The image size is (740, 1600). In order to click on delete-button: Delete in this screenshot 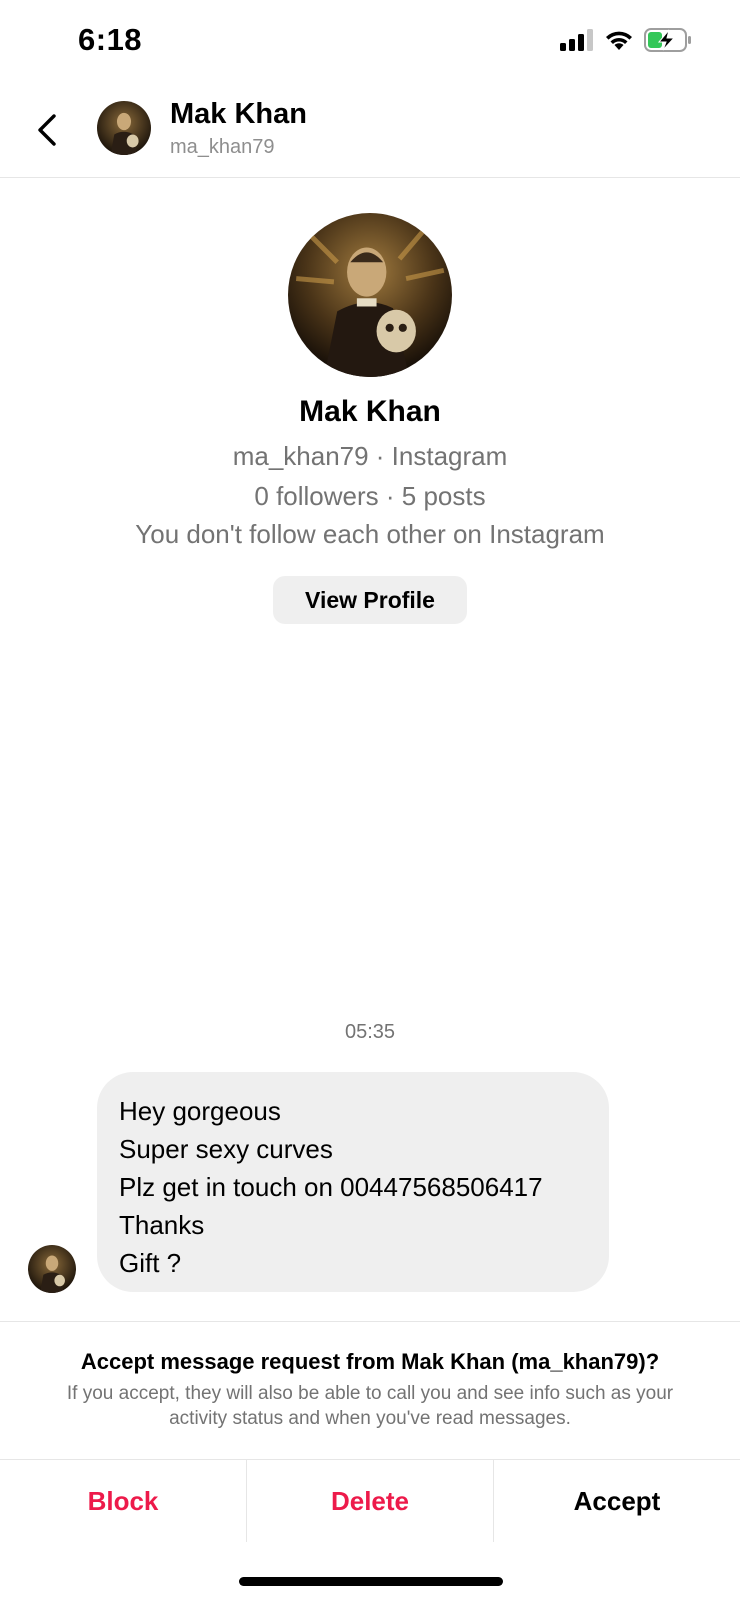, I will do `click(369, 1501)`.